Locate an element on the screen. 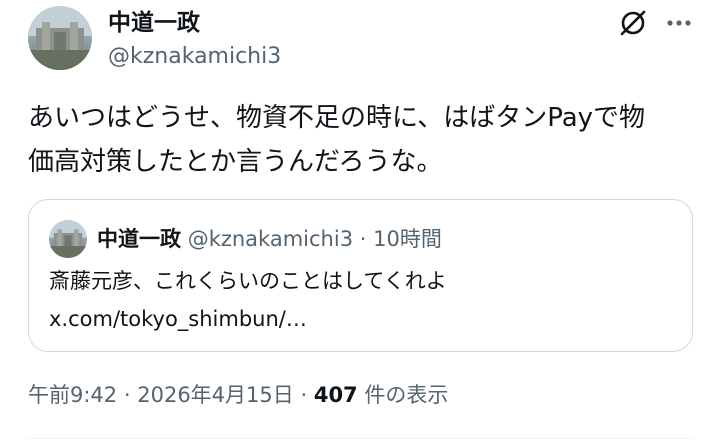 This screenshot has height=442, width=720. tweet-text-line: 価高対策したとか言うんだろうな。 is located at coordinates (235, 162).